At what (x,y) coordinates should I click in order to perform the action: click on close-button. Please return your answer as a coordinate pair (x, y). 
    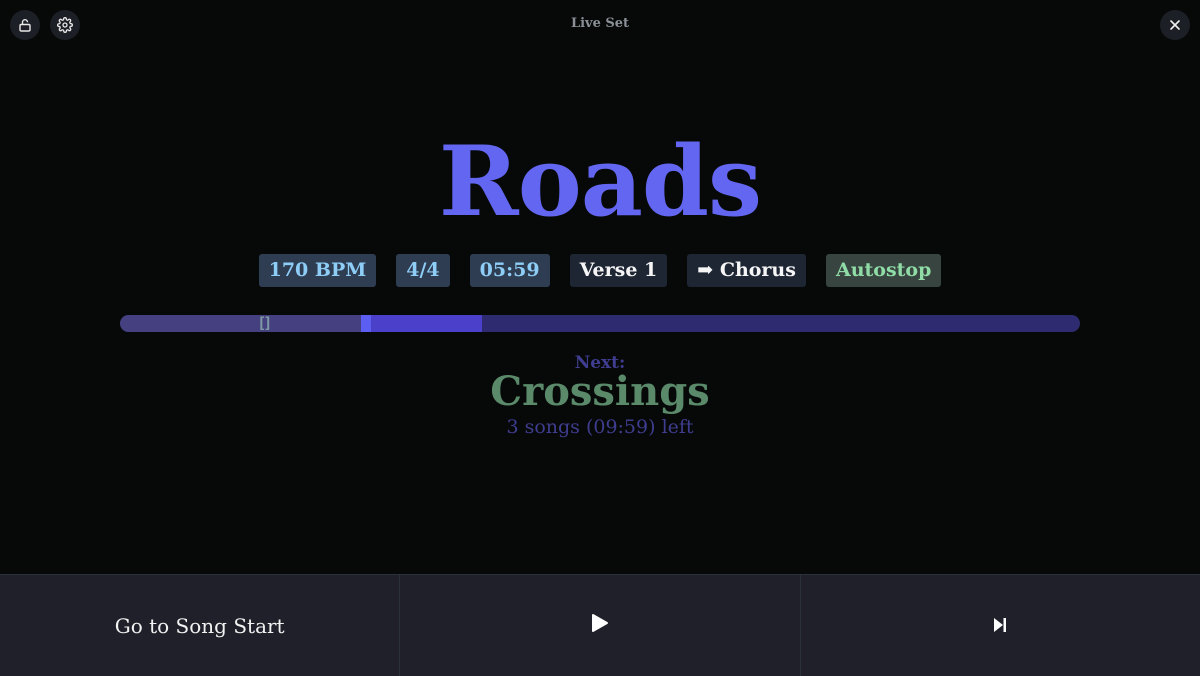
    Looking at the image, I should click on (1175, 25).